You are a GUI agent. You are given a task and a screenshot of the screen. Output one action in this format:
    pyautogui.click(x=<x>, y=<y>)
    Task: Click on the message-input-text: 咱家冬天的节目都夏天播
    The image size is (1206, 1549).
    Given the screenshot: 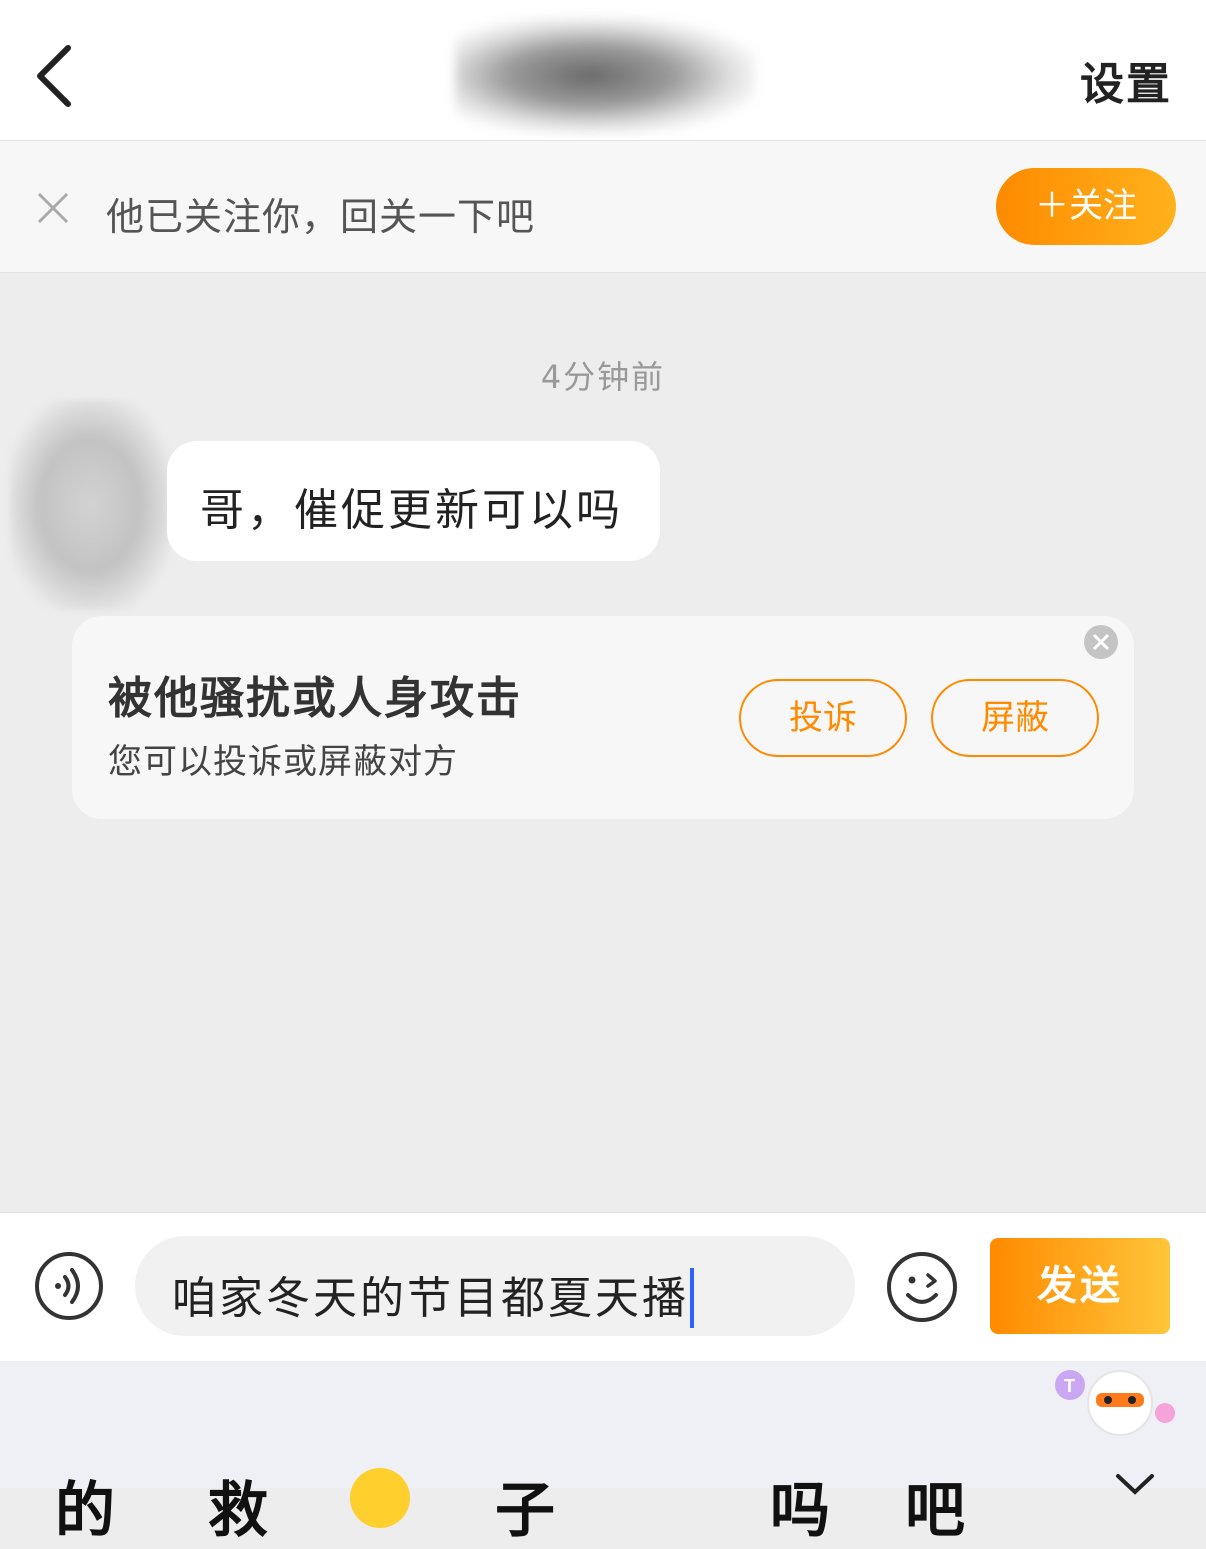 What is the action you would take?
    pyautogui.click(x=433, y=1295)
    